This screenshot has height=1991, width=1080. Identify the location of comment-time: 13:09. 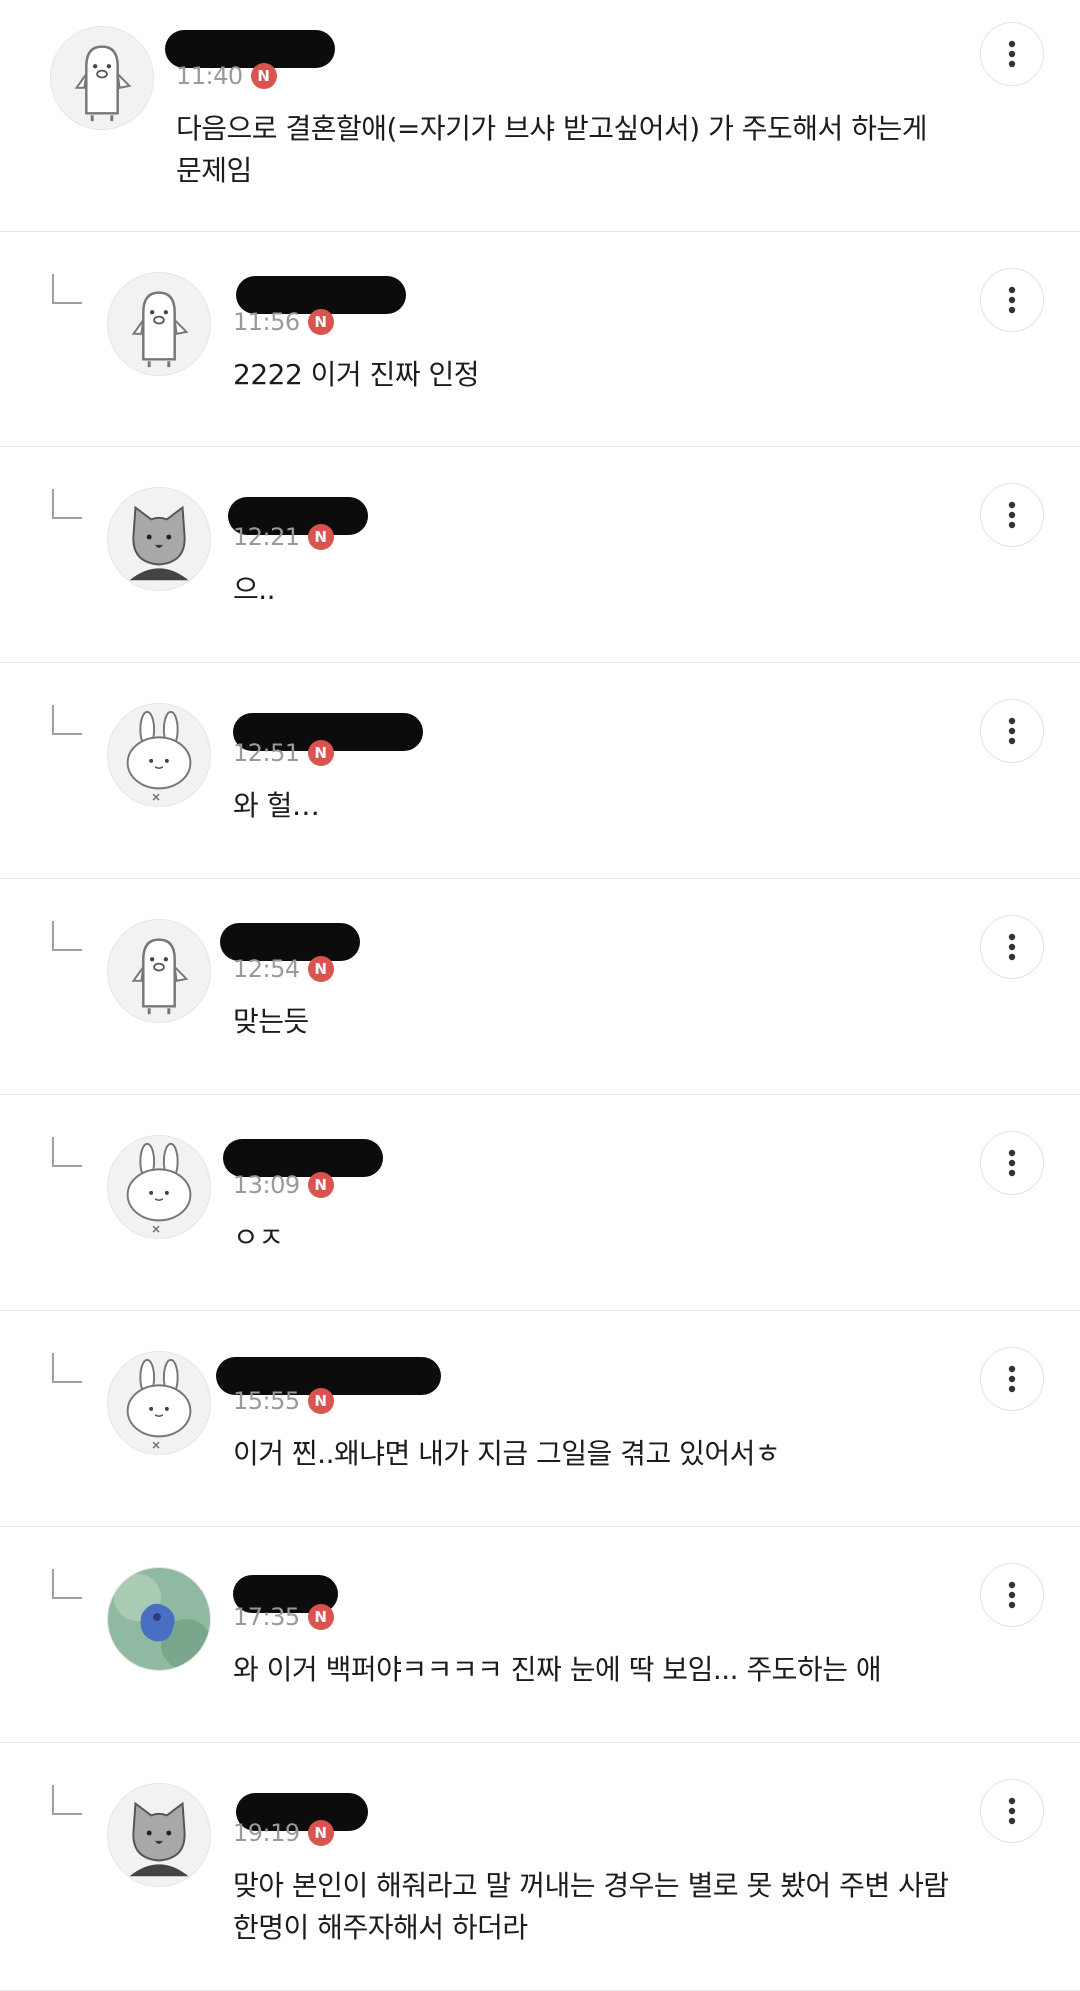
(266, 1185).